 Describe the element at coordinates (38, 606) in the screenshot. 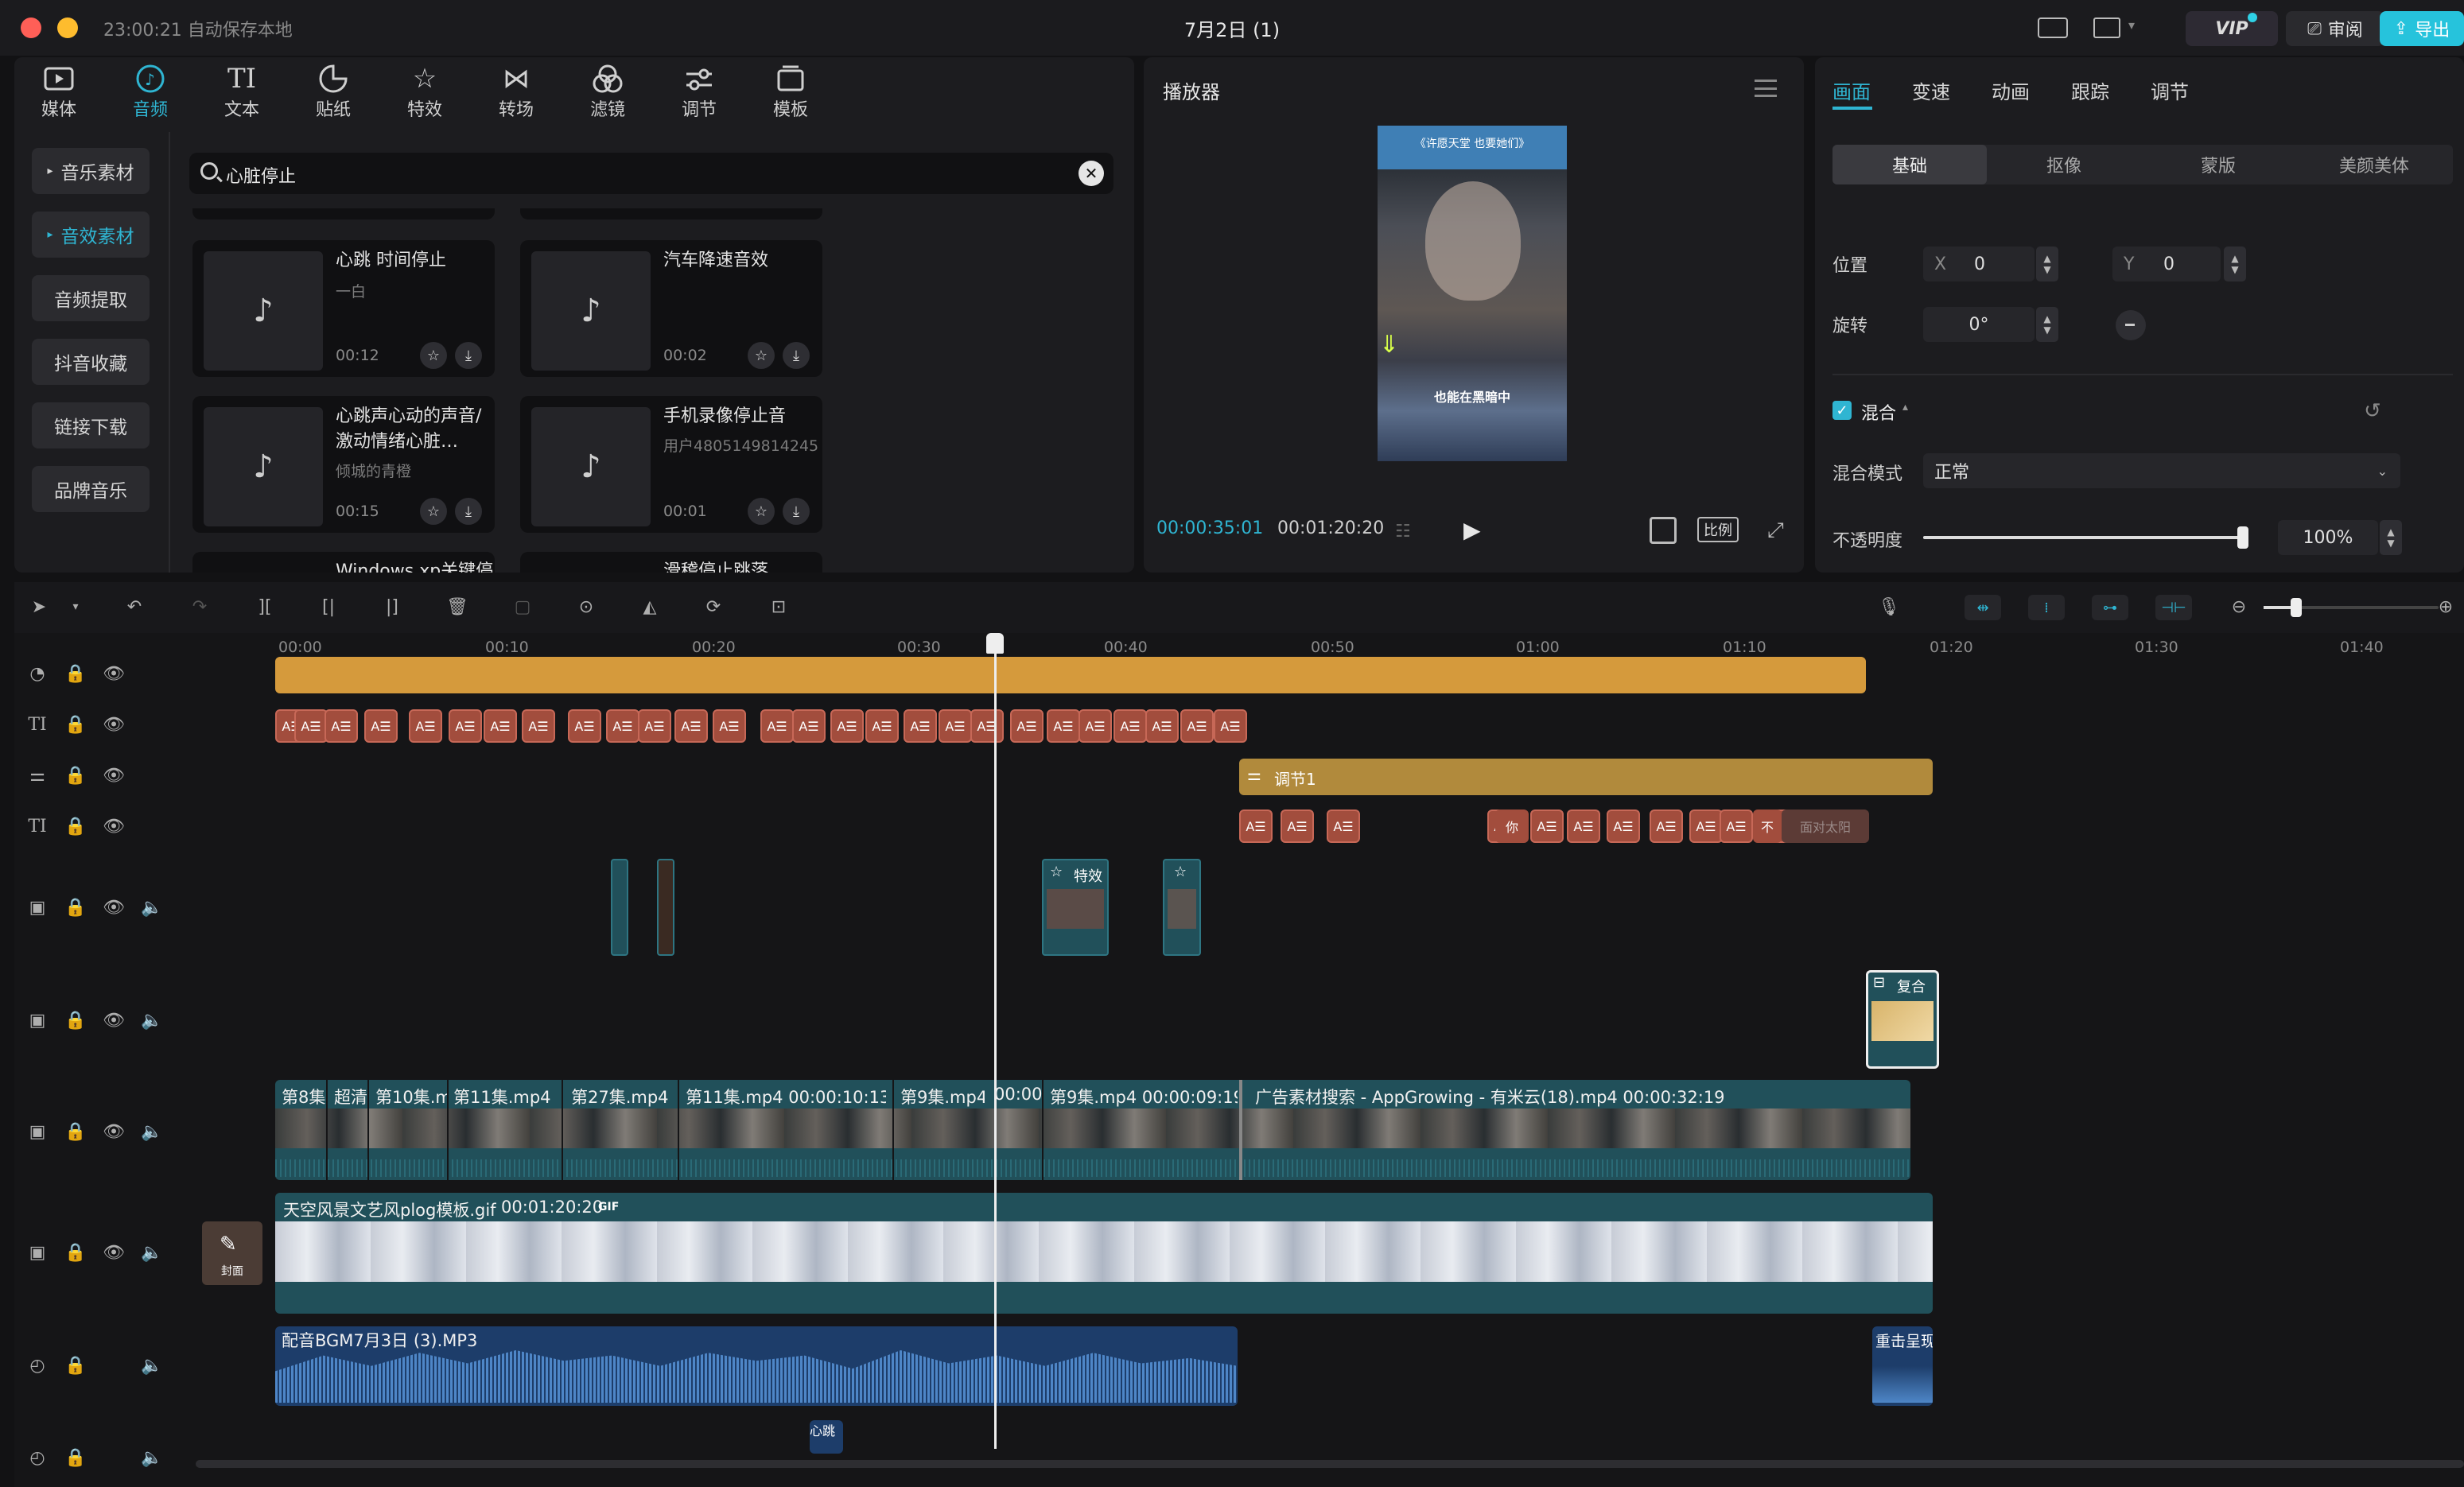

I see `select-cursor-icon: ➤` at that location.